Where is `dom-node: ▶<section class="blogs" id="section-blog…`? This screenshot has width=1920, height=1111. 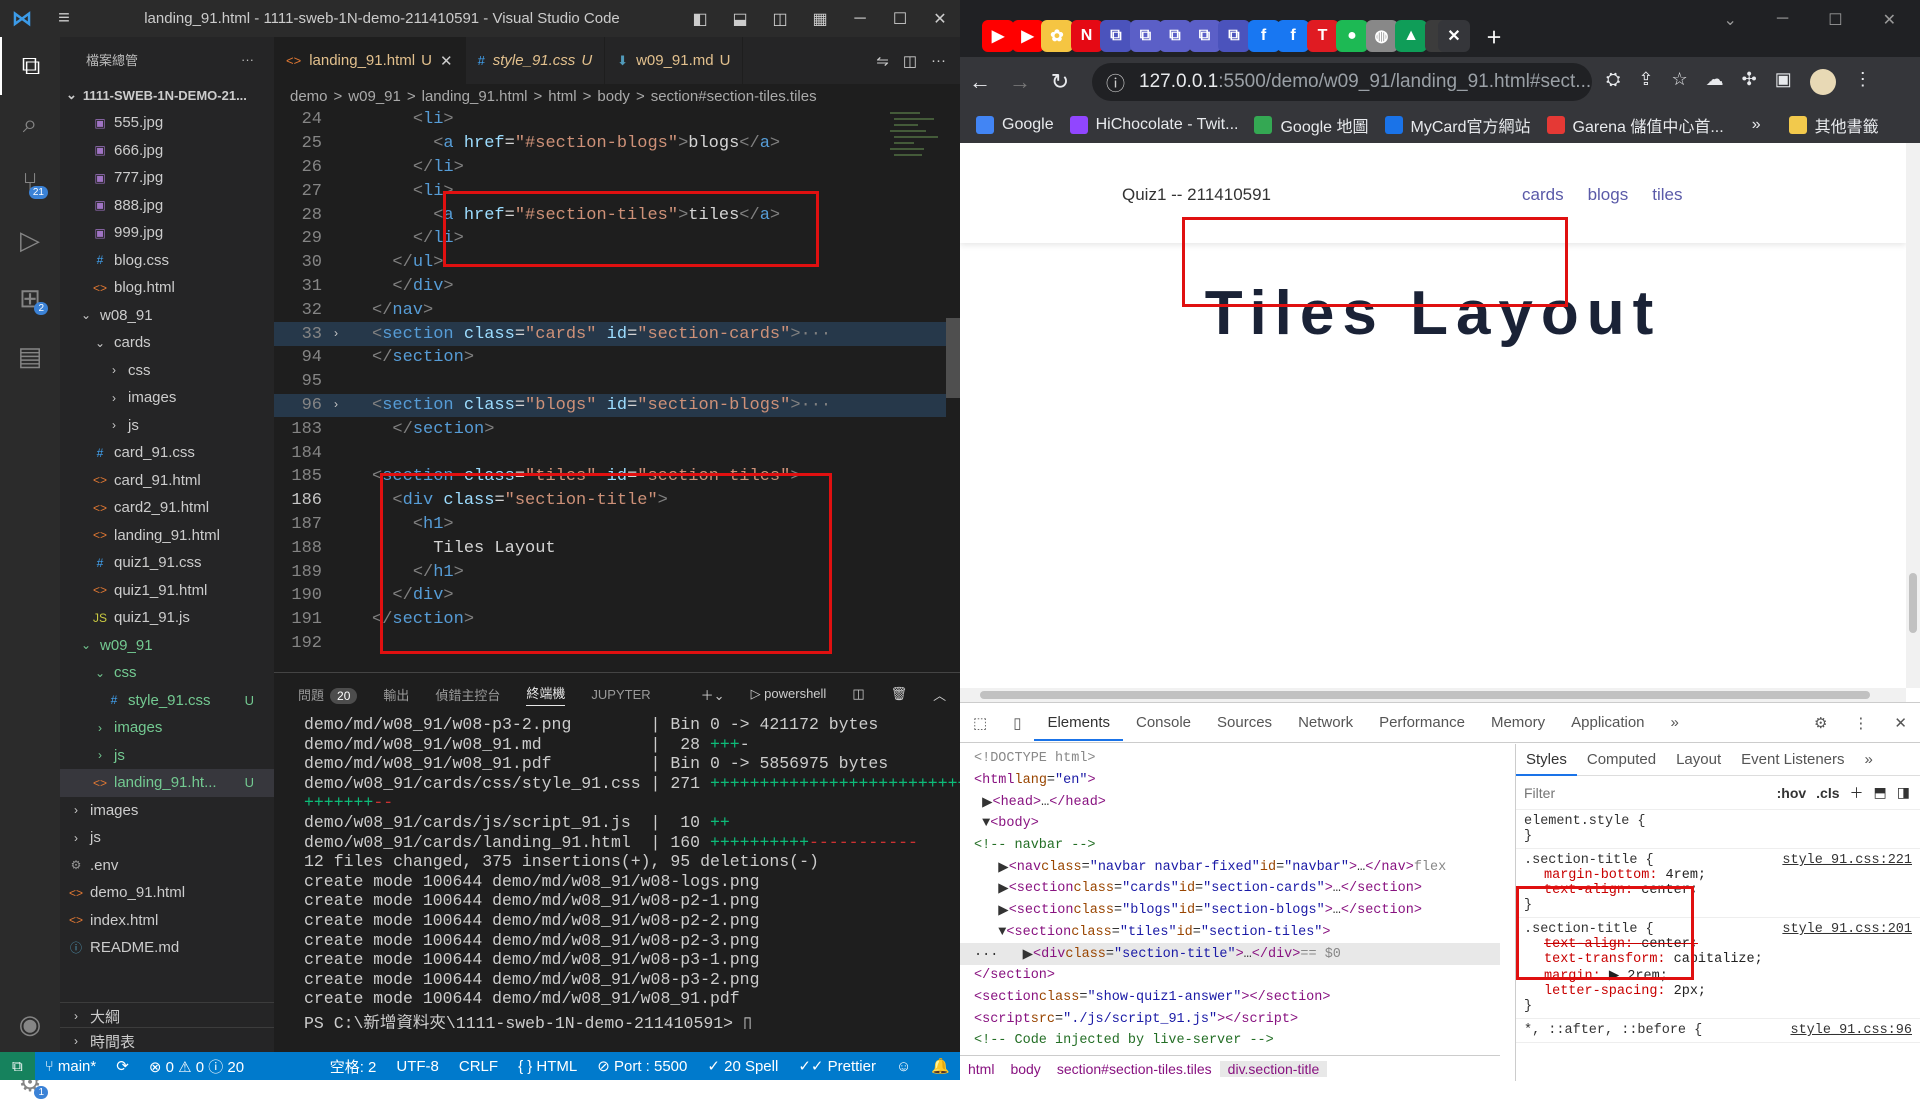 dom-node: ▶<section class="blogs" id="section-blog… is located at coordinates (1230, 911).